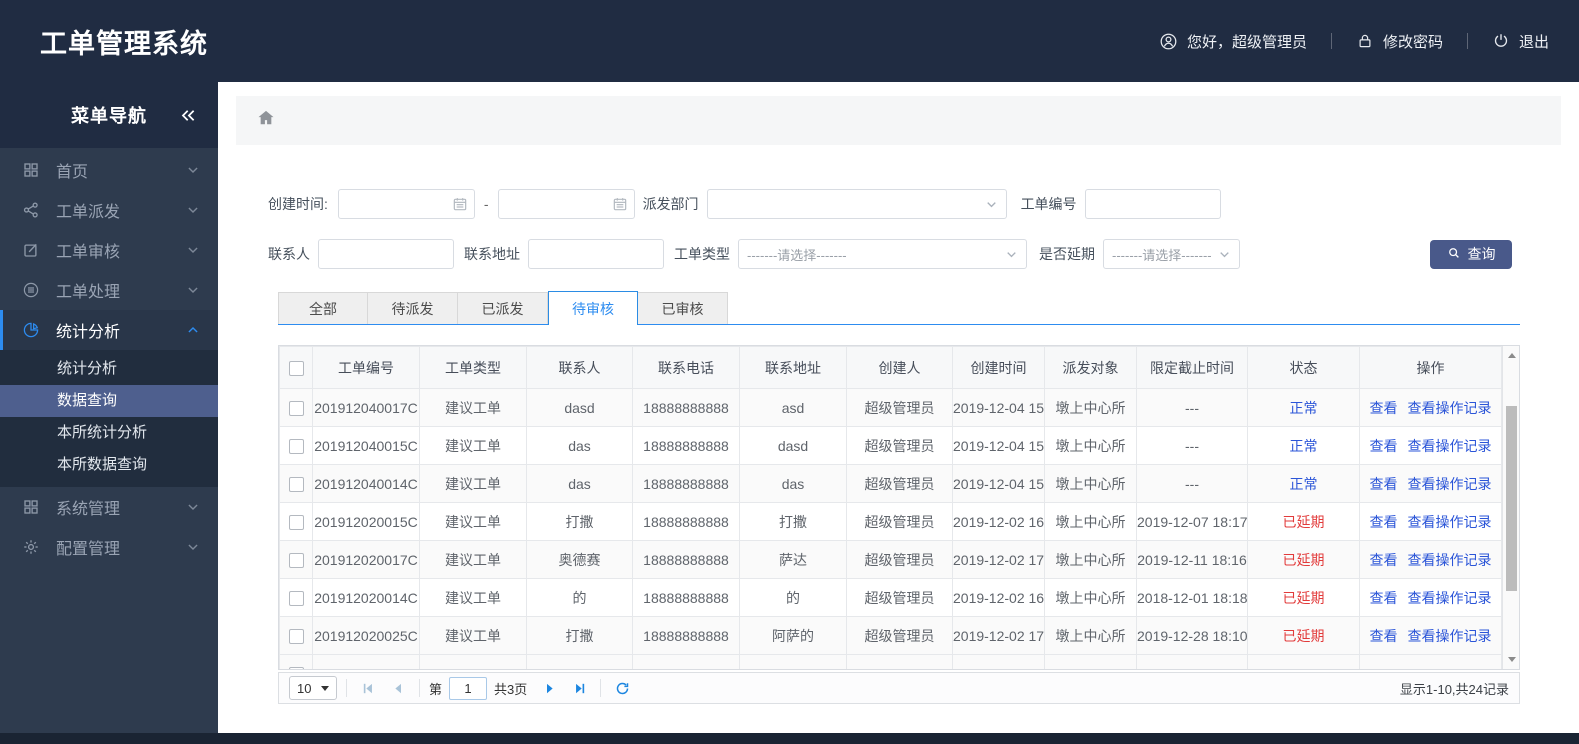 This screenshot has width=1579, height=744. I want to click on next-page-button, so click(549, 688).